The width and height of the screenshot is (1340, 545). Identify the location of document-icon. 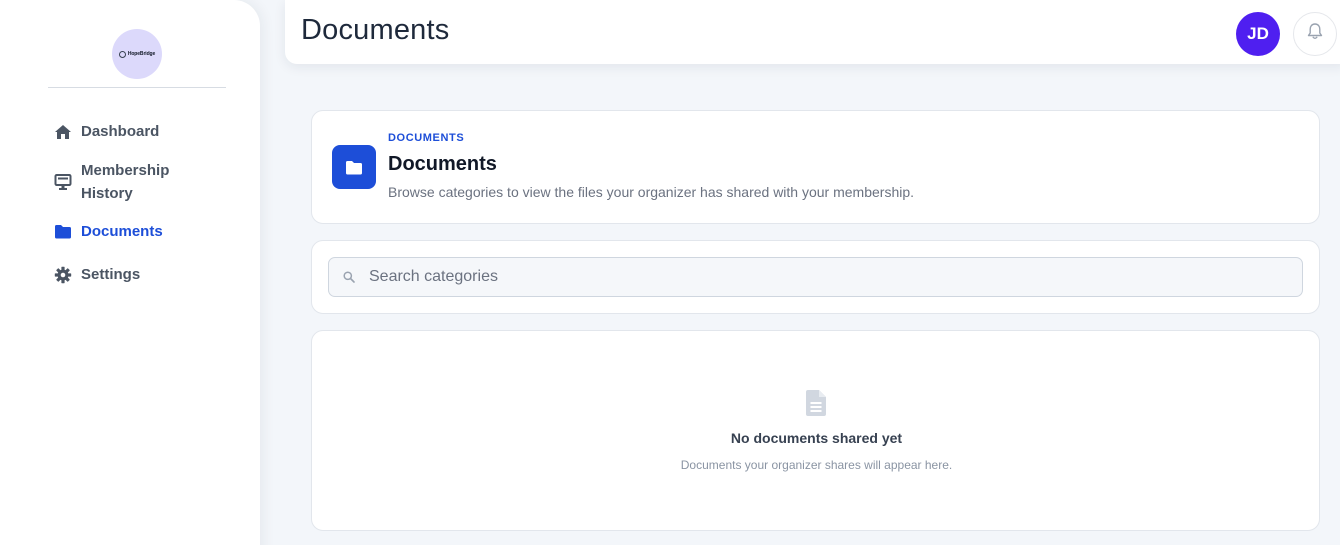
(816, 403).